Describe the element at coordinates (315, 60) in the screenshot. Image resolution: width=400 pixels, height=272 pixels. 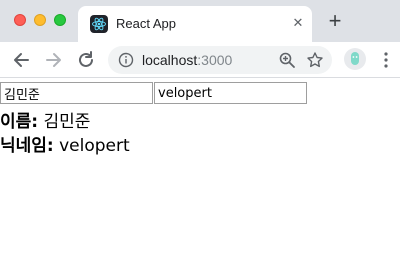
I see `bookmark-star-icon` at that location.